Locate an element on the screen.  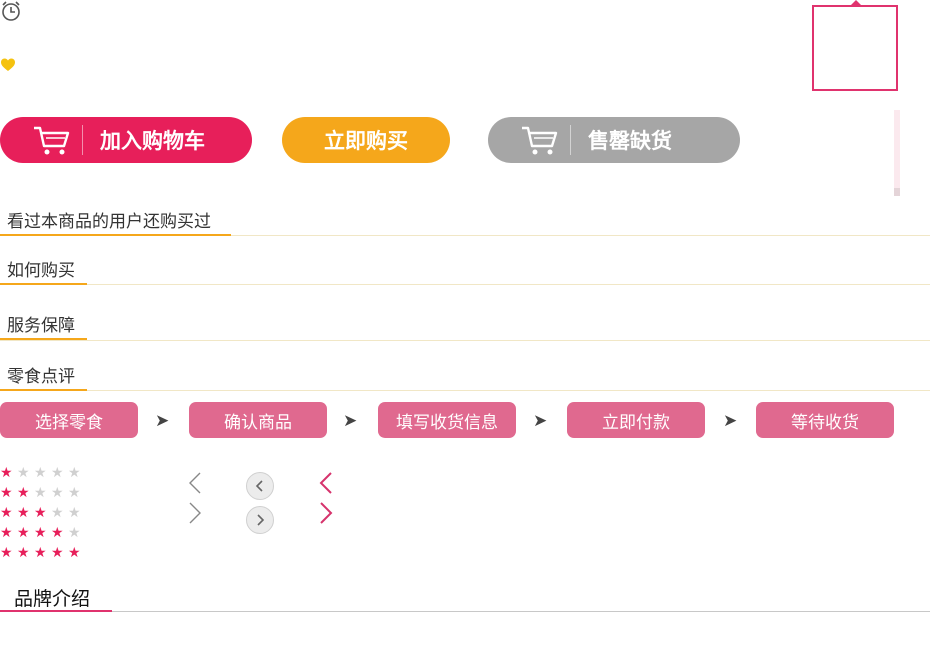
brand-divider is located at coordinates (465, 611).